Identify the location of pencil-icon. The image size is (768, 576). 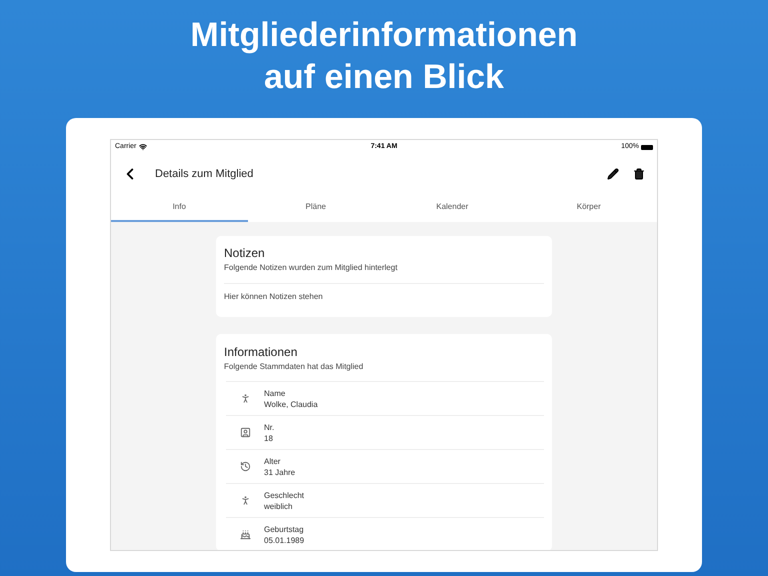
(613, 174).